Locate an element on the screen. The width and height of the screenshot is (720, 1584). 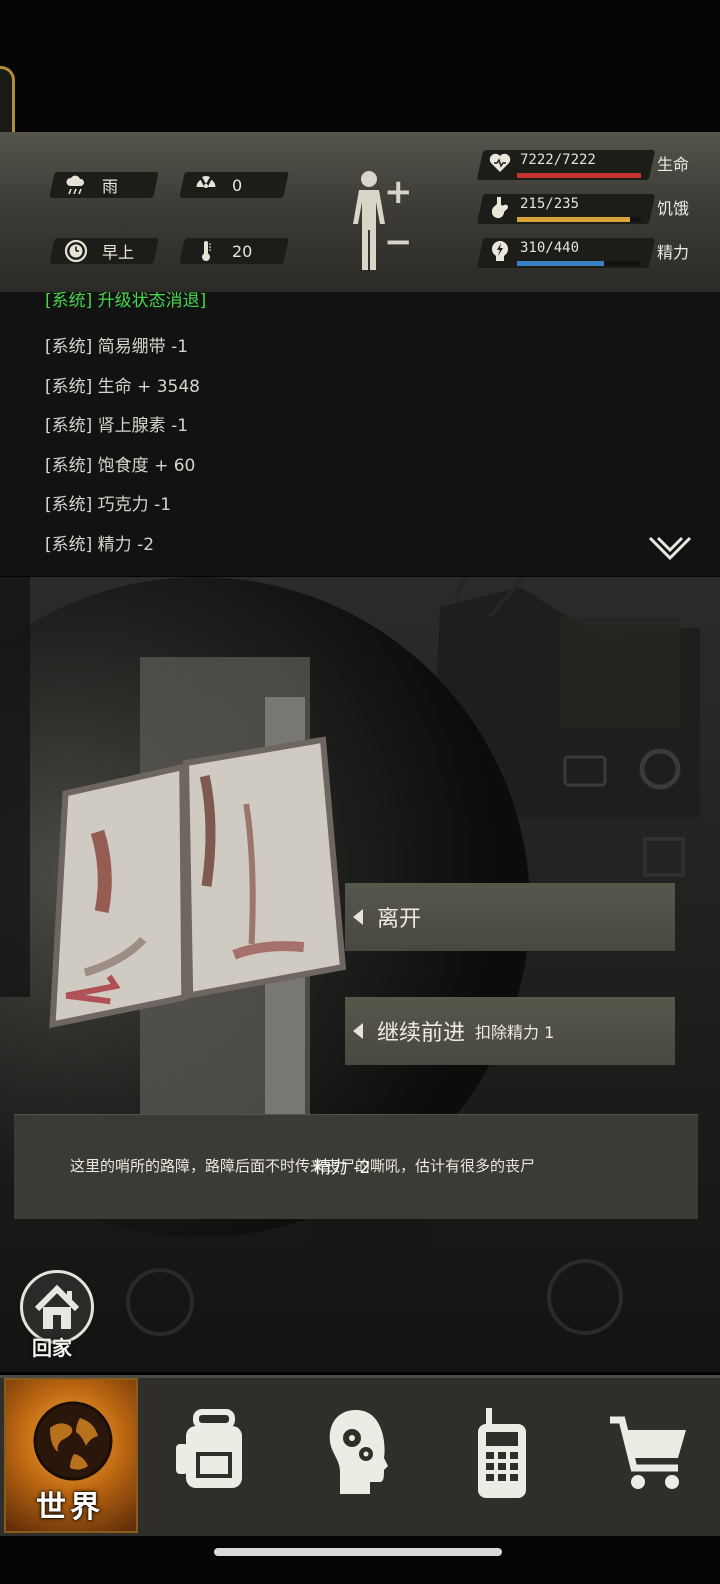
expand-log-chevron-icon is located at coordinates (670, 551).